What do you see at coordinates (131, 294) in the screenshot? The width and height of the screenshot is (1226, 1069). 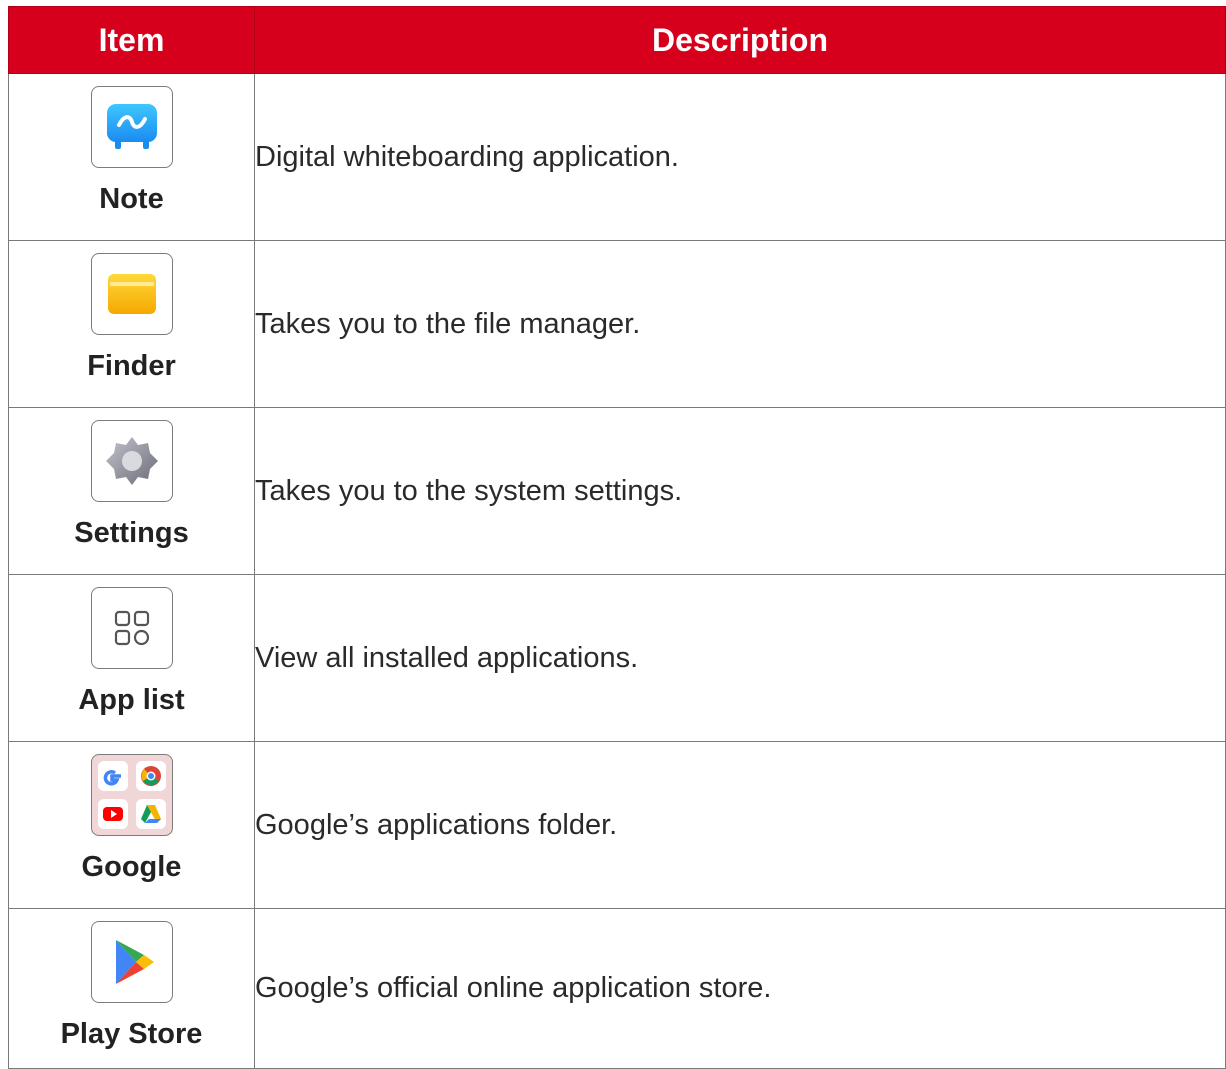 I see `folder-icon` at bounding box center [131, 294].